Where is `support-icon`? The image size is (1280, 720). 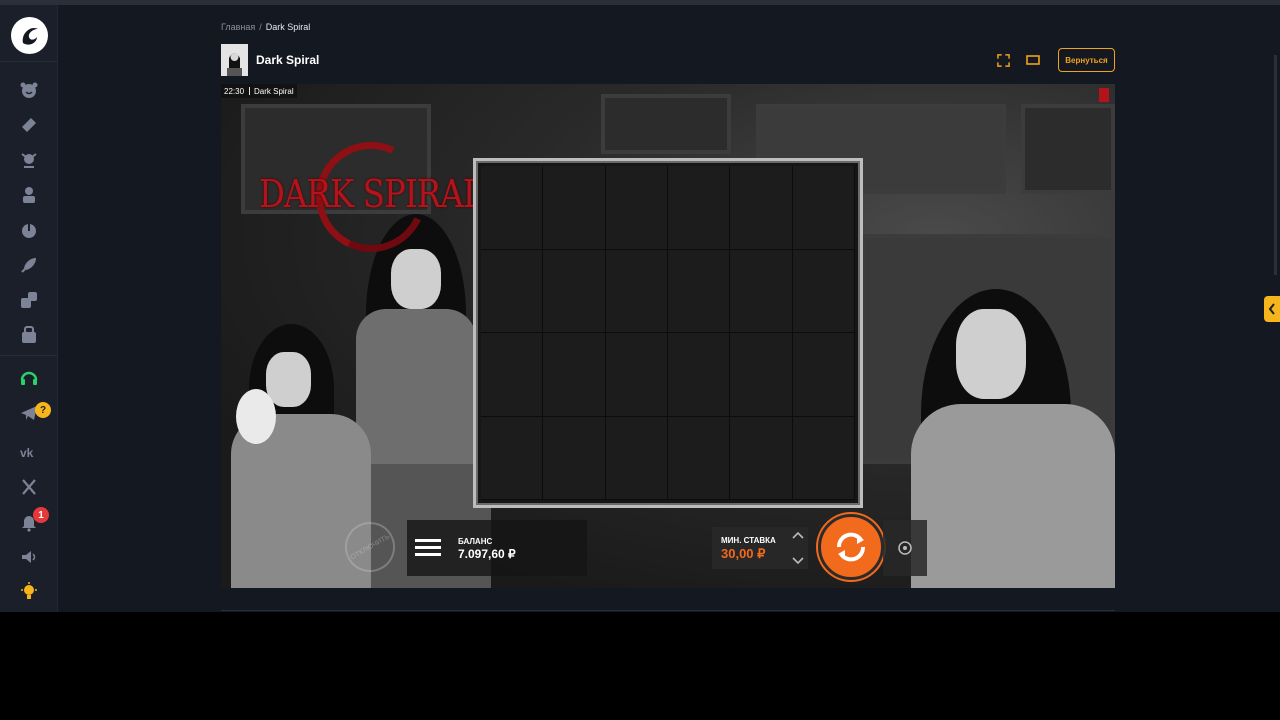 support-icon is located at coordinates (29, 378).